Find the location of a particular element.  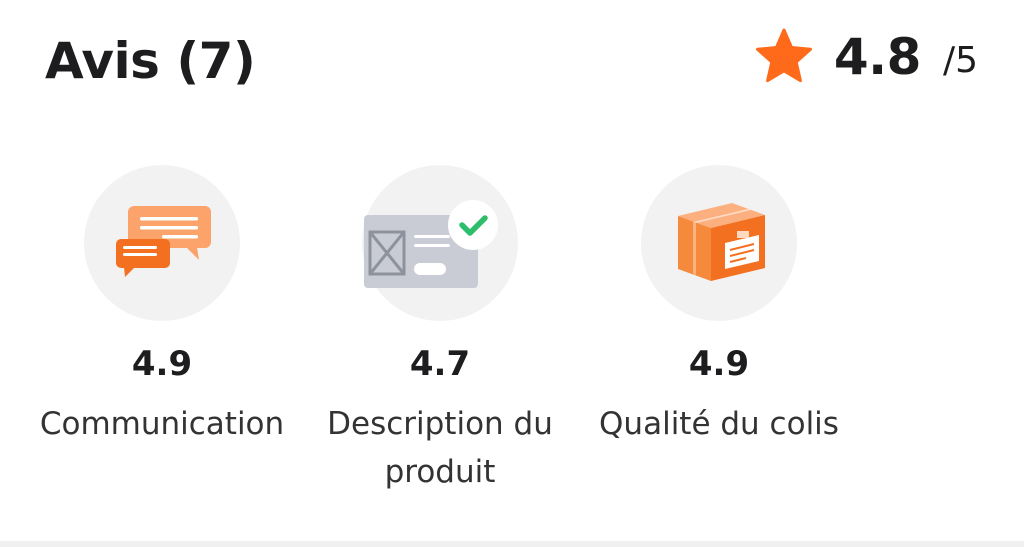

reviews-title: Avis (7) is located at coordinates (150, 61).